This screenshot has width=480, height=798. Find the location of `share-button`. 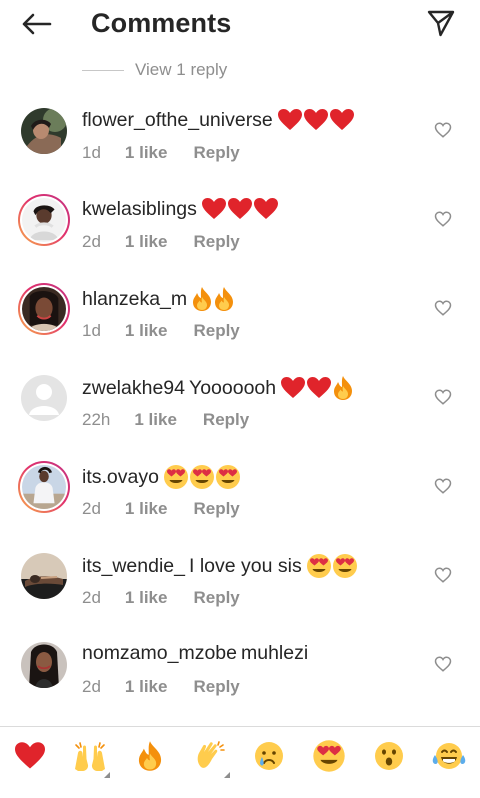

share-button is located at coordinates (441, 23).